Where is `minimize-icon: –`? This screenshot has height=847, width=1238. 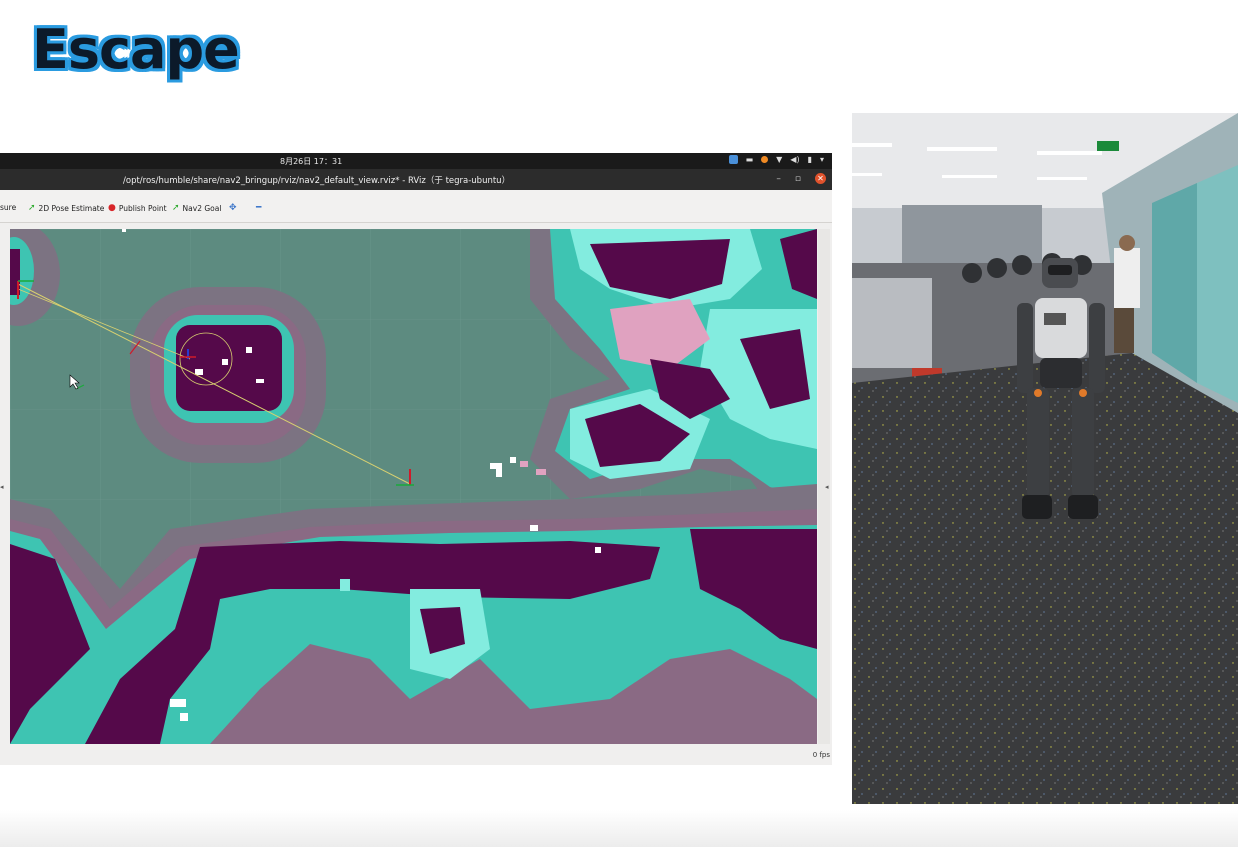
minimize-icon: – is located at coordinates (778, 179).